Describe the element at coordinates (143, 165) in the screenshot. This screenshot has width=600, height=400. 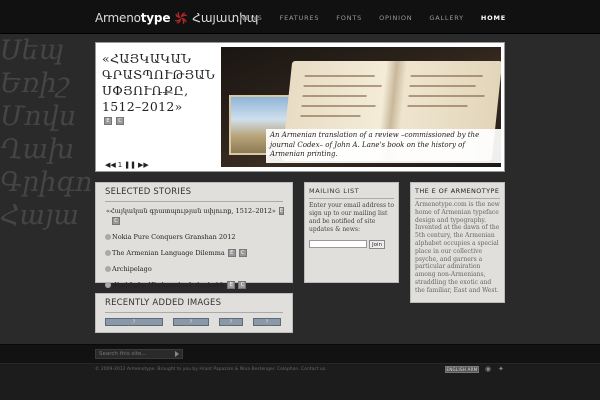
I see `next-icon: ▶▶` at that location.